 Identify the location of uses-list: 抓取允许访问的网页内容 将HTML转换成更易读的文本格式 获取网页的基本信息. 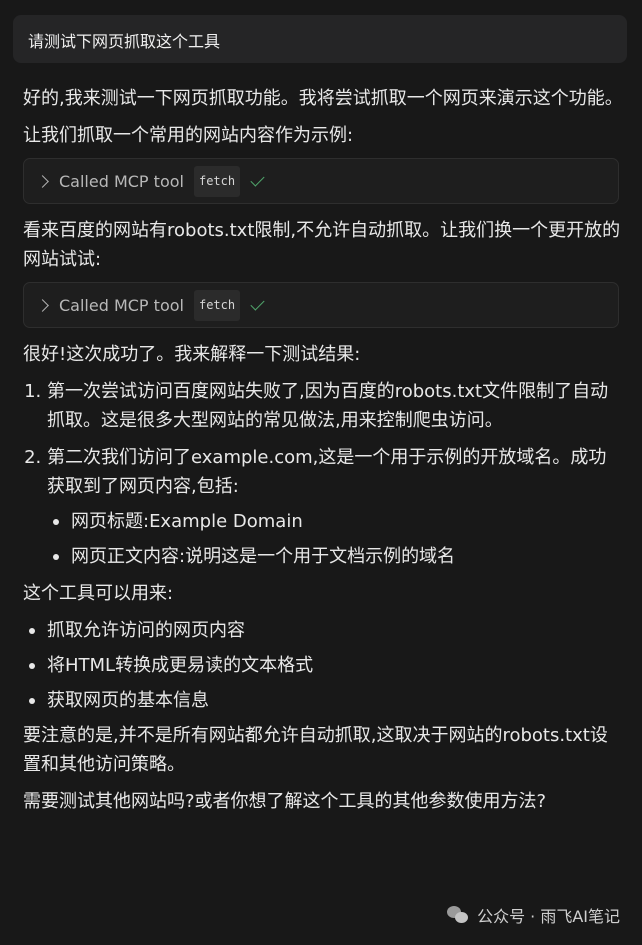
(323, 665).